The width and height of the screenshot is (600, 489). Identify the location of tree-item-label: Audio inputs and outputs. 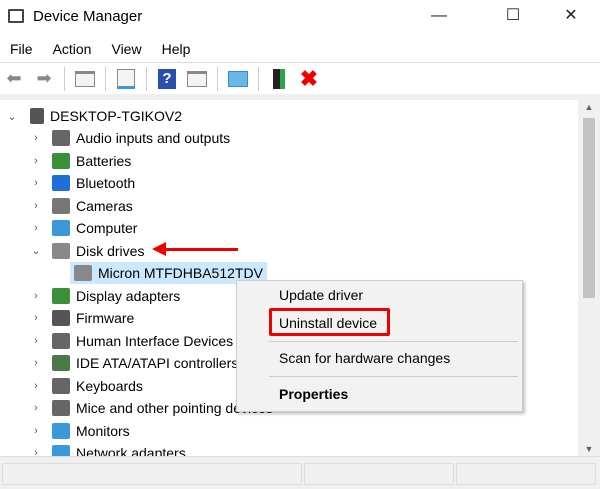
(153, 138).